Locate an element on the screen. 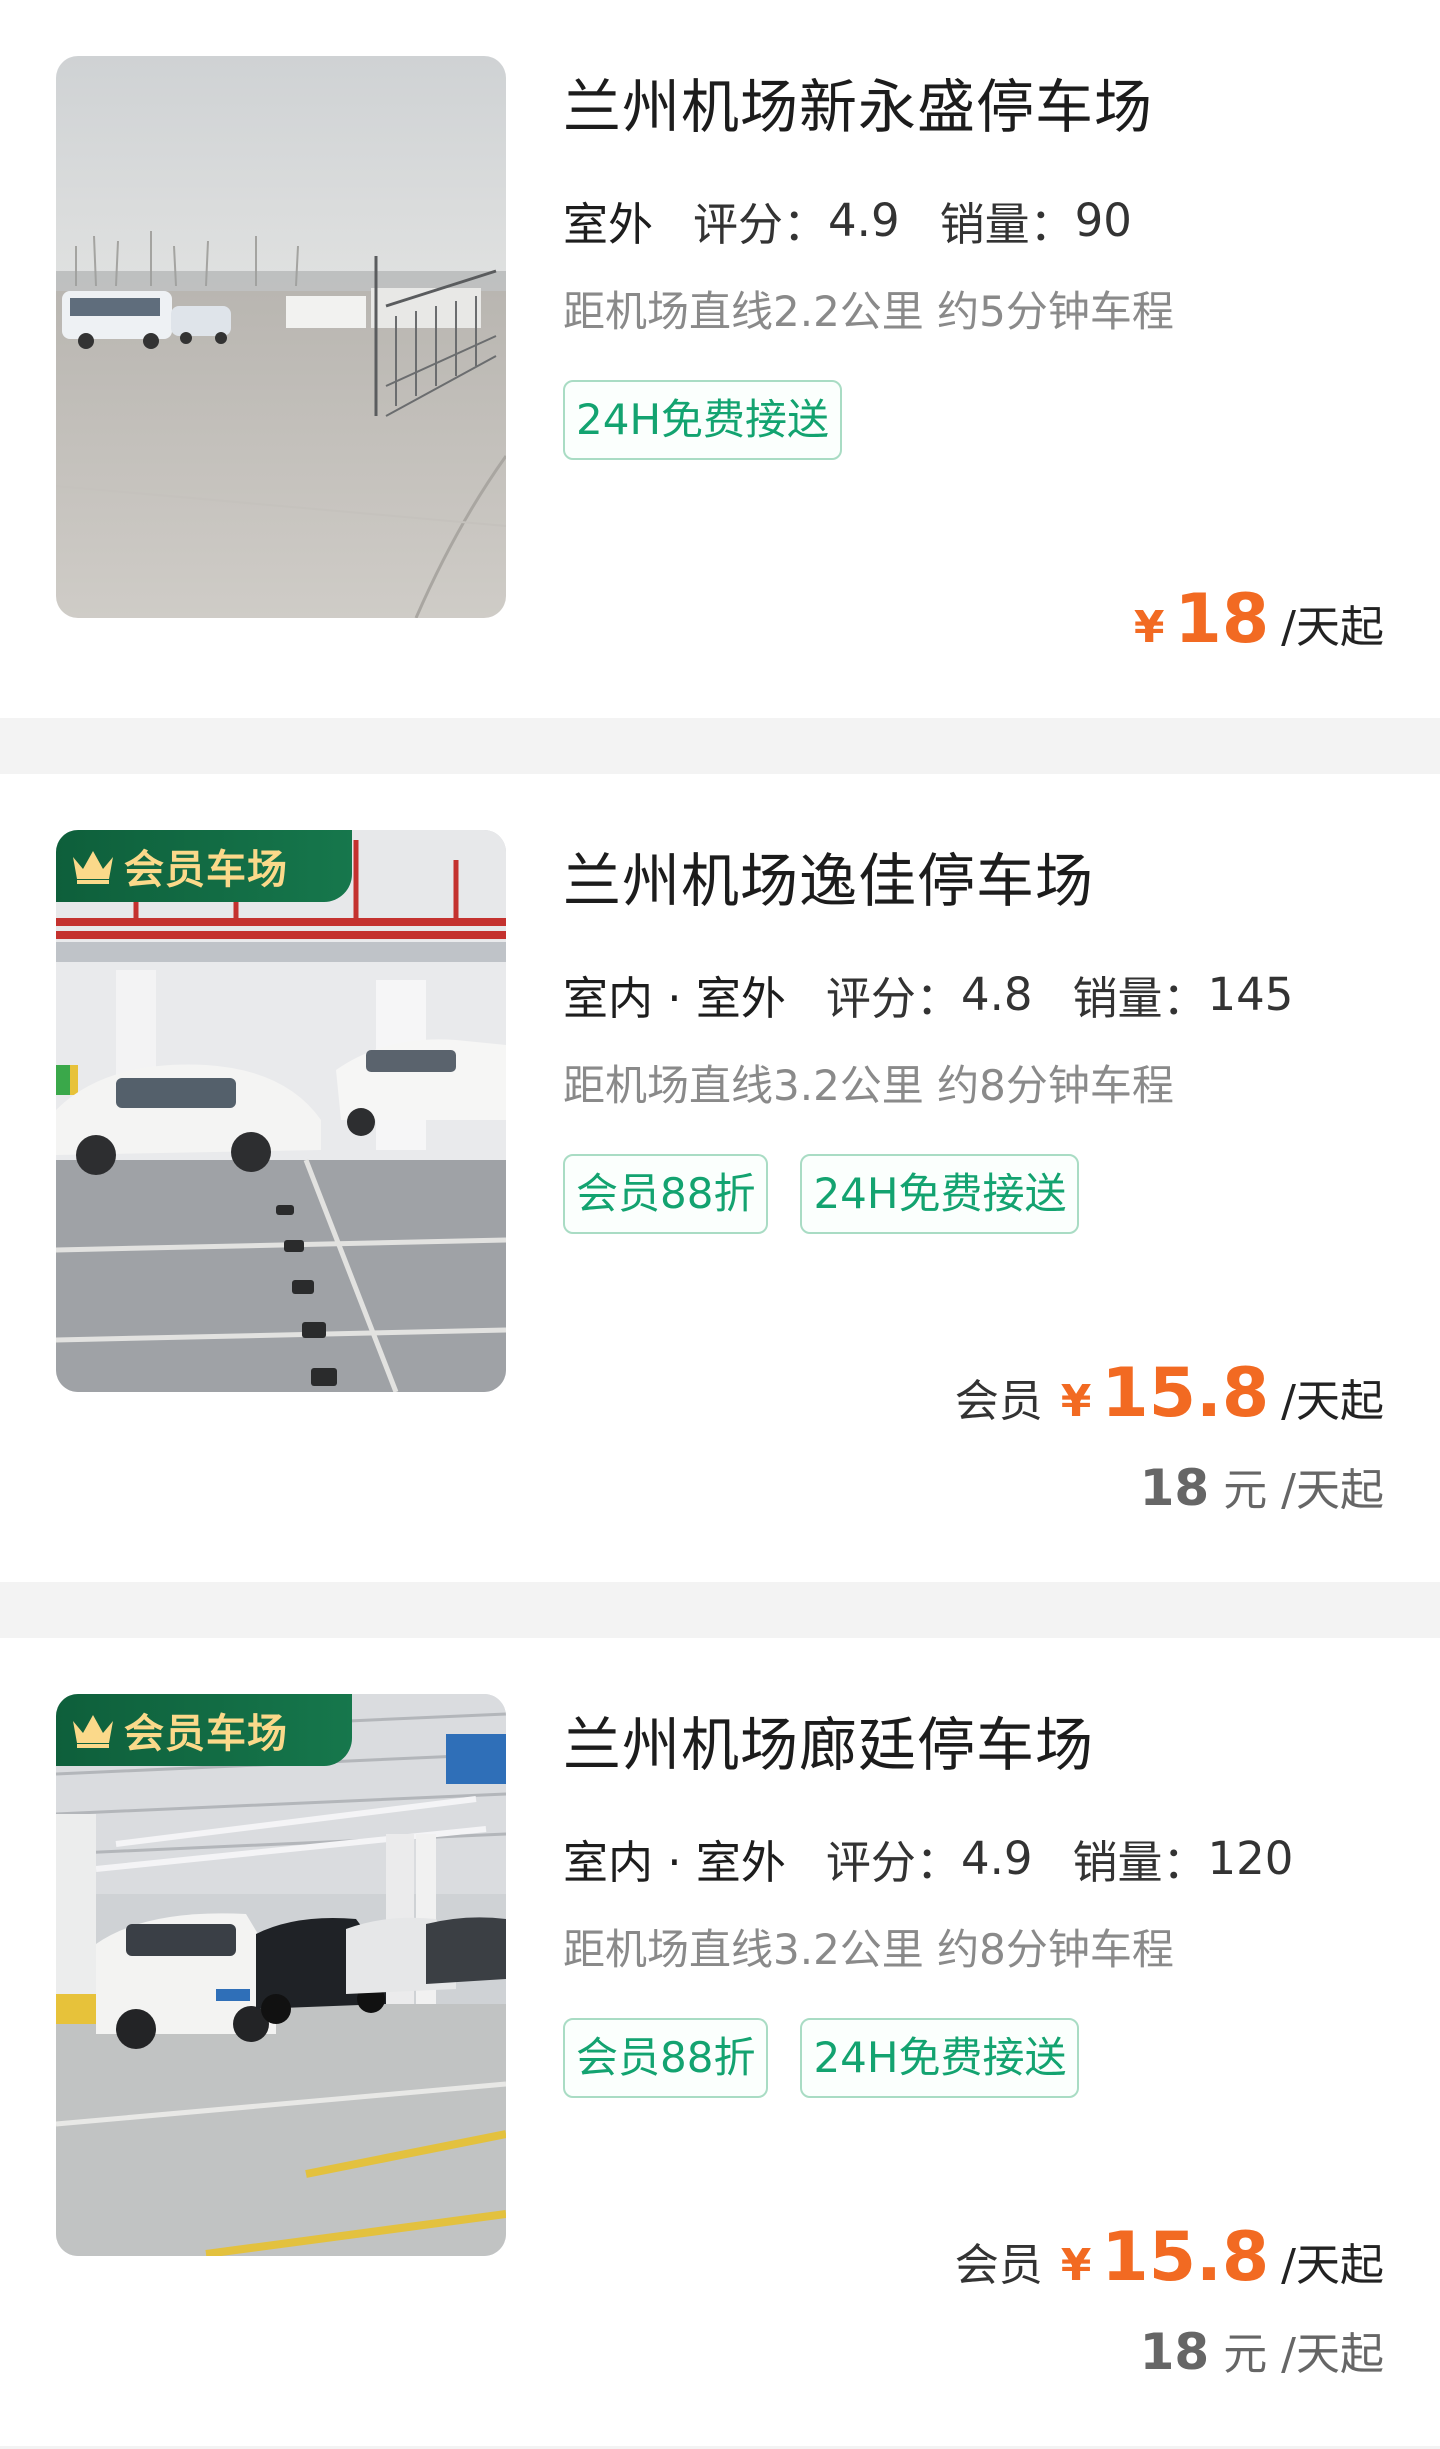 This screenshot has height=2449, width=1440. sales-value: 90 is located at coordinates (1103, 220).